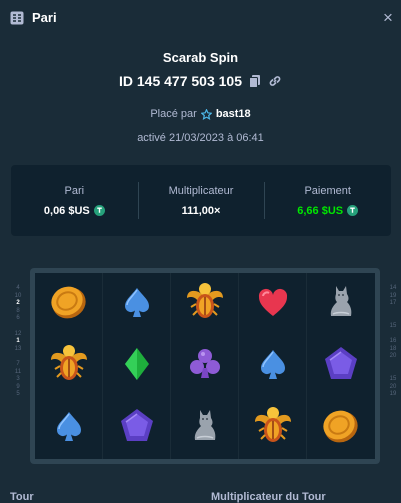 Image resolution: width=401 pixels, height=503 pixels. What do you see at coordinates (200, 138) in the screenshot?
I see `activated-timestamp: activé 21/03/2023 à 06:41` at bounding box center [200, 138].